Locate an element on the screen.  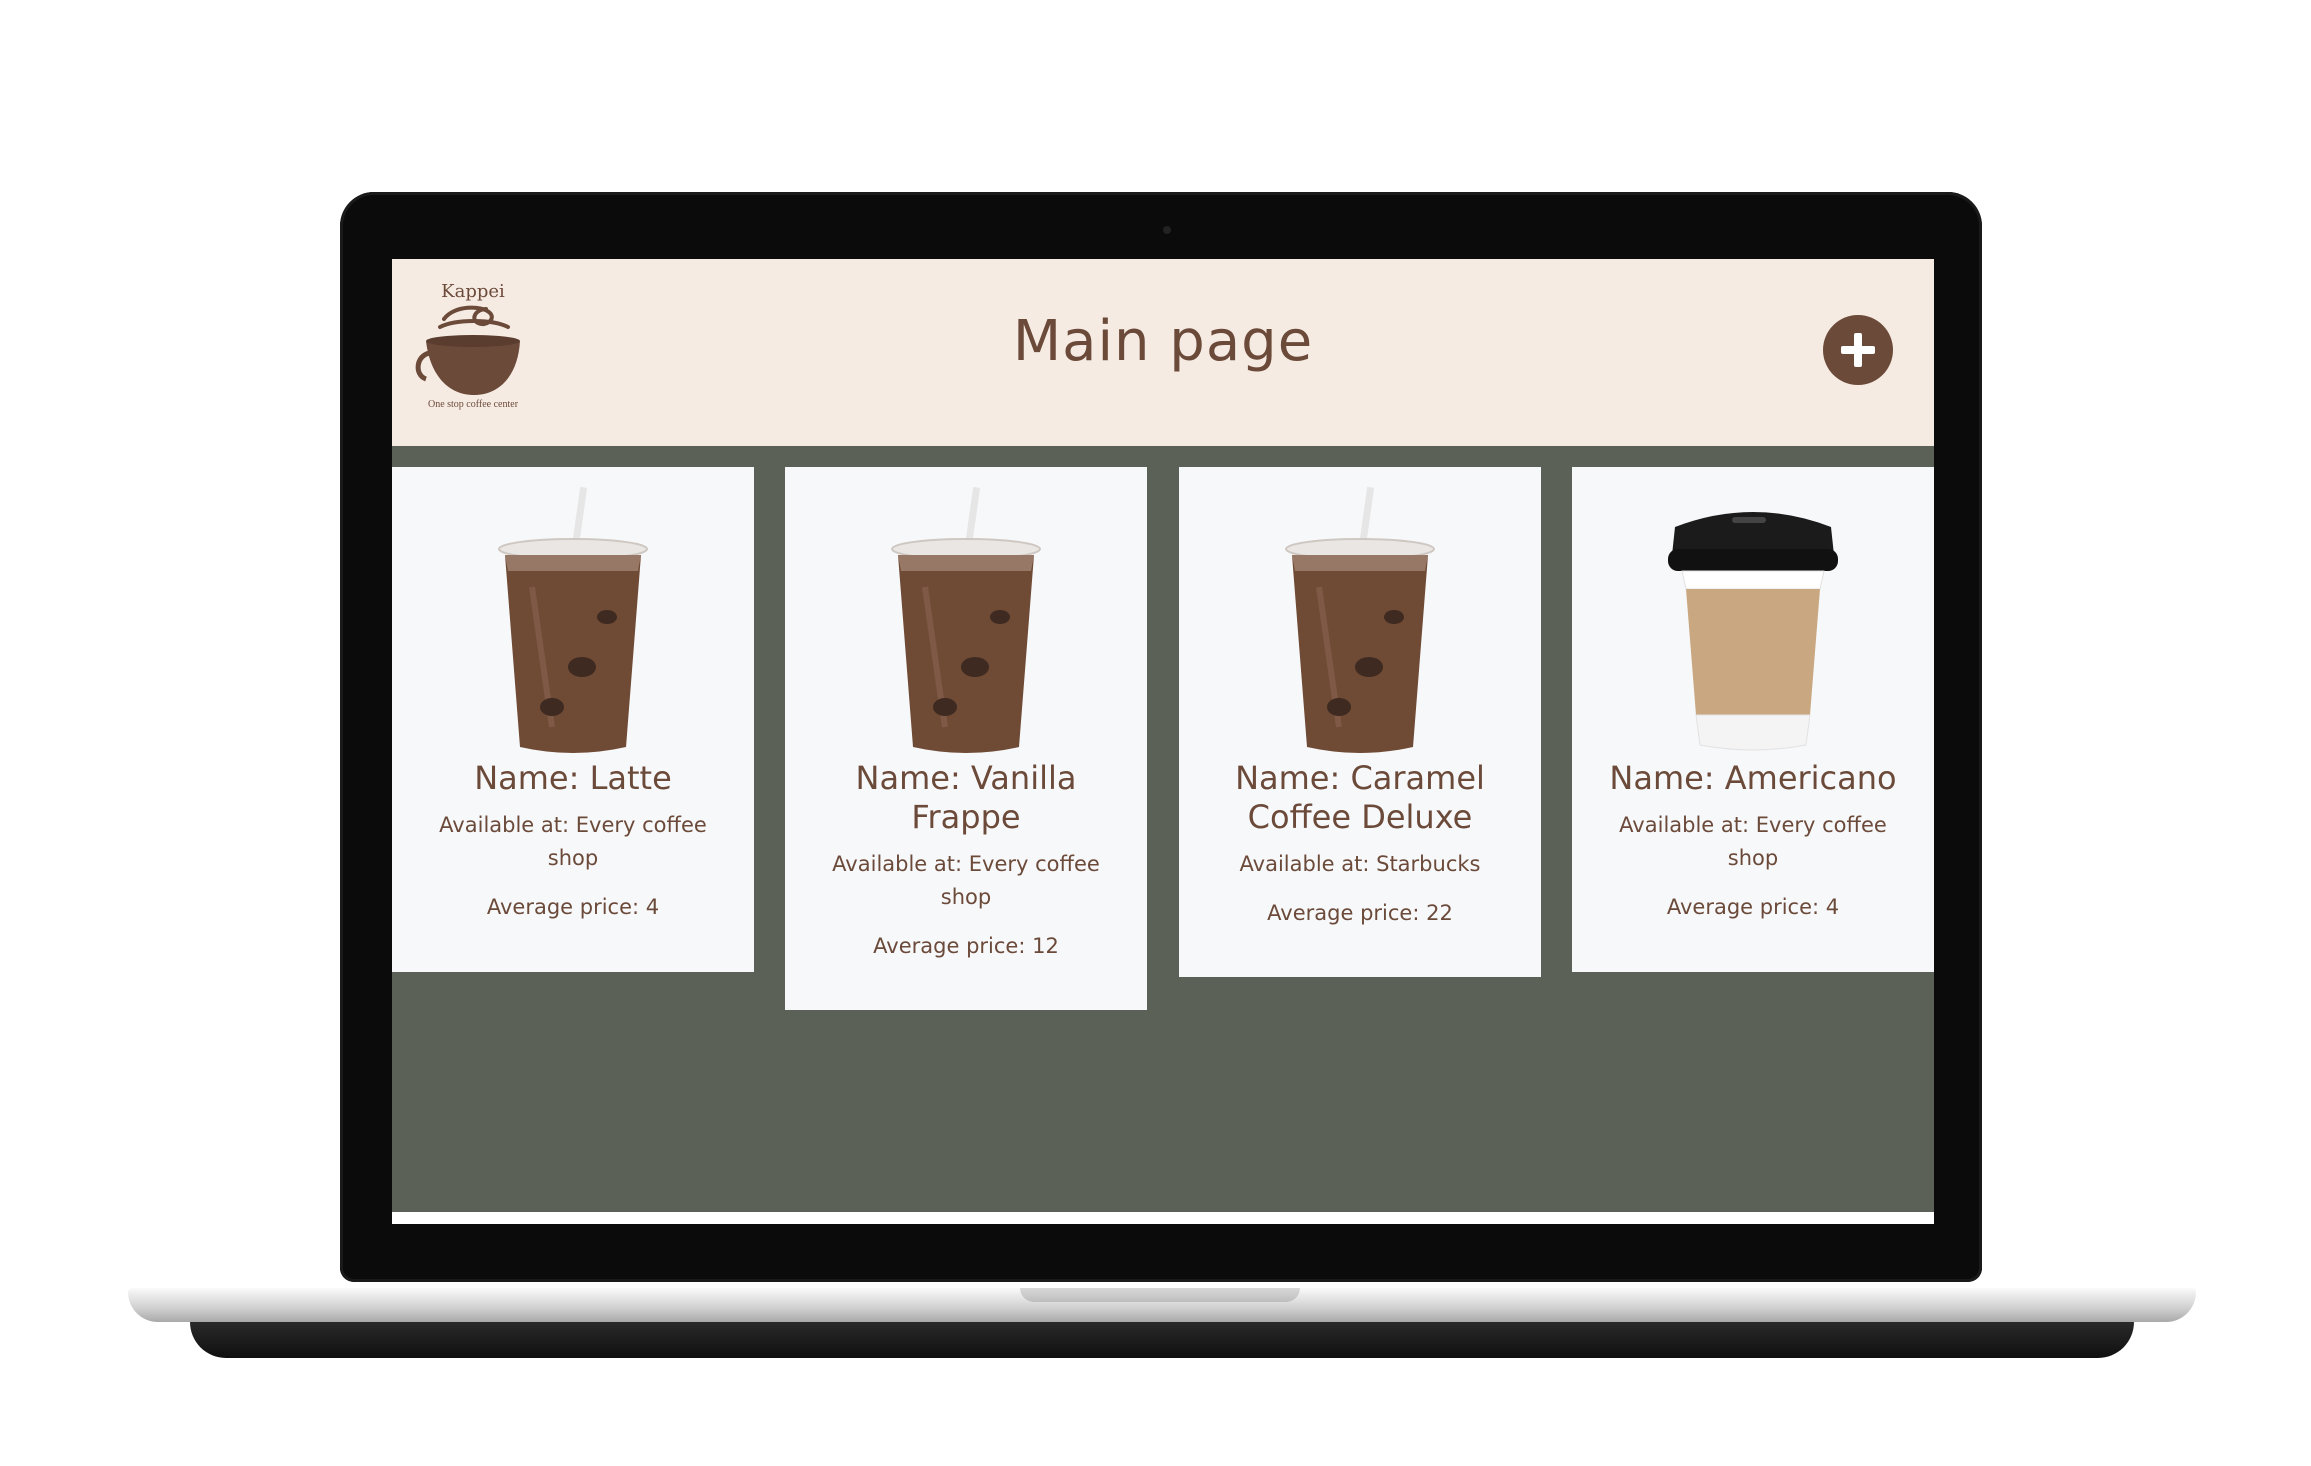
app-header: Kappei One stop coffee center Main page is located at coordinates (1163, 352).